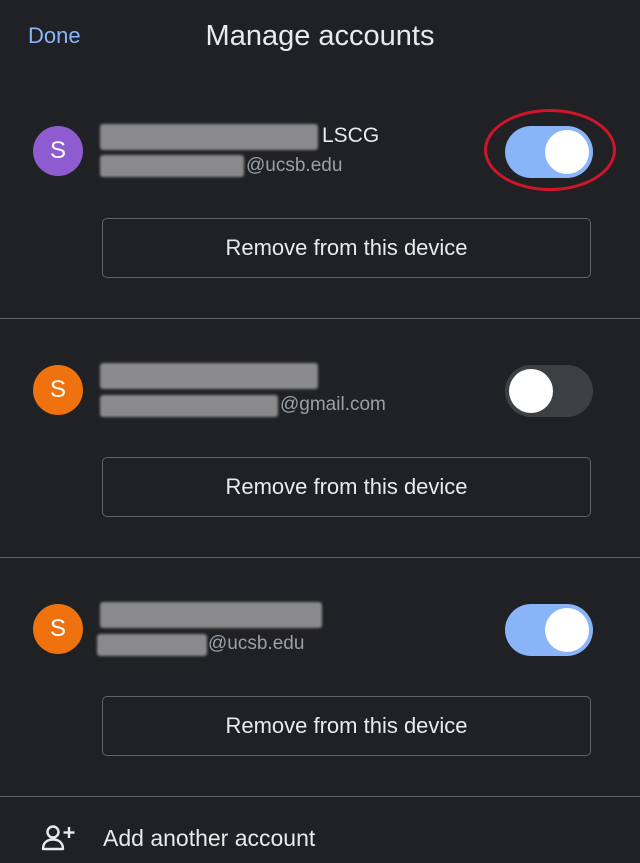  Describe the element at coordinates (320, 831) in the screenshot. I see `add-account-row: Add another account` at that location.